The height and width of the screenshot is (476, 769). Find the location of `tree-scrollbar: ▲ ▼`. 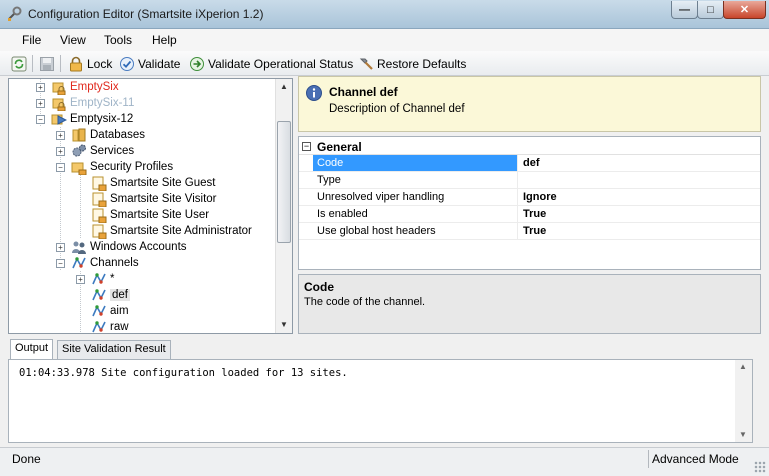

tree-scrollbar: ▲ ▼ is located at coordinates (283, 206).